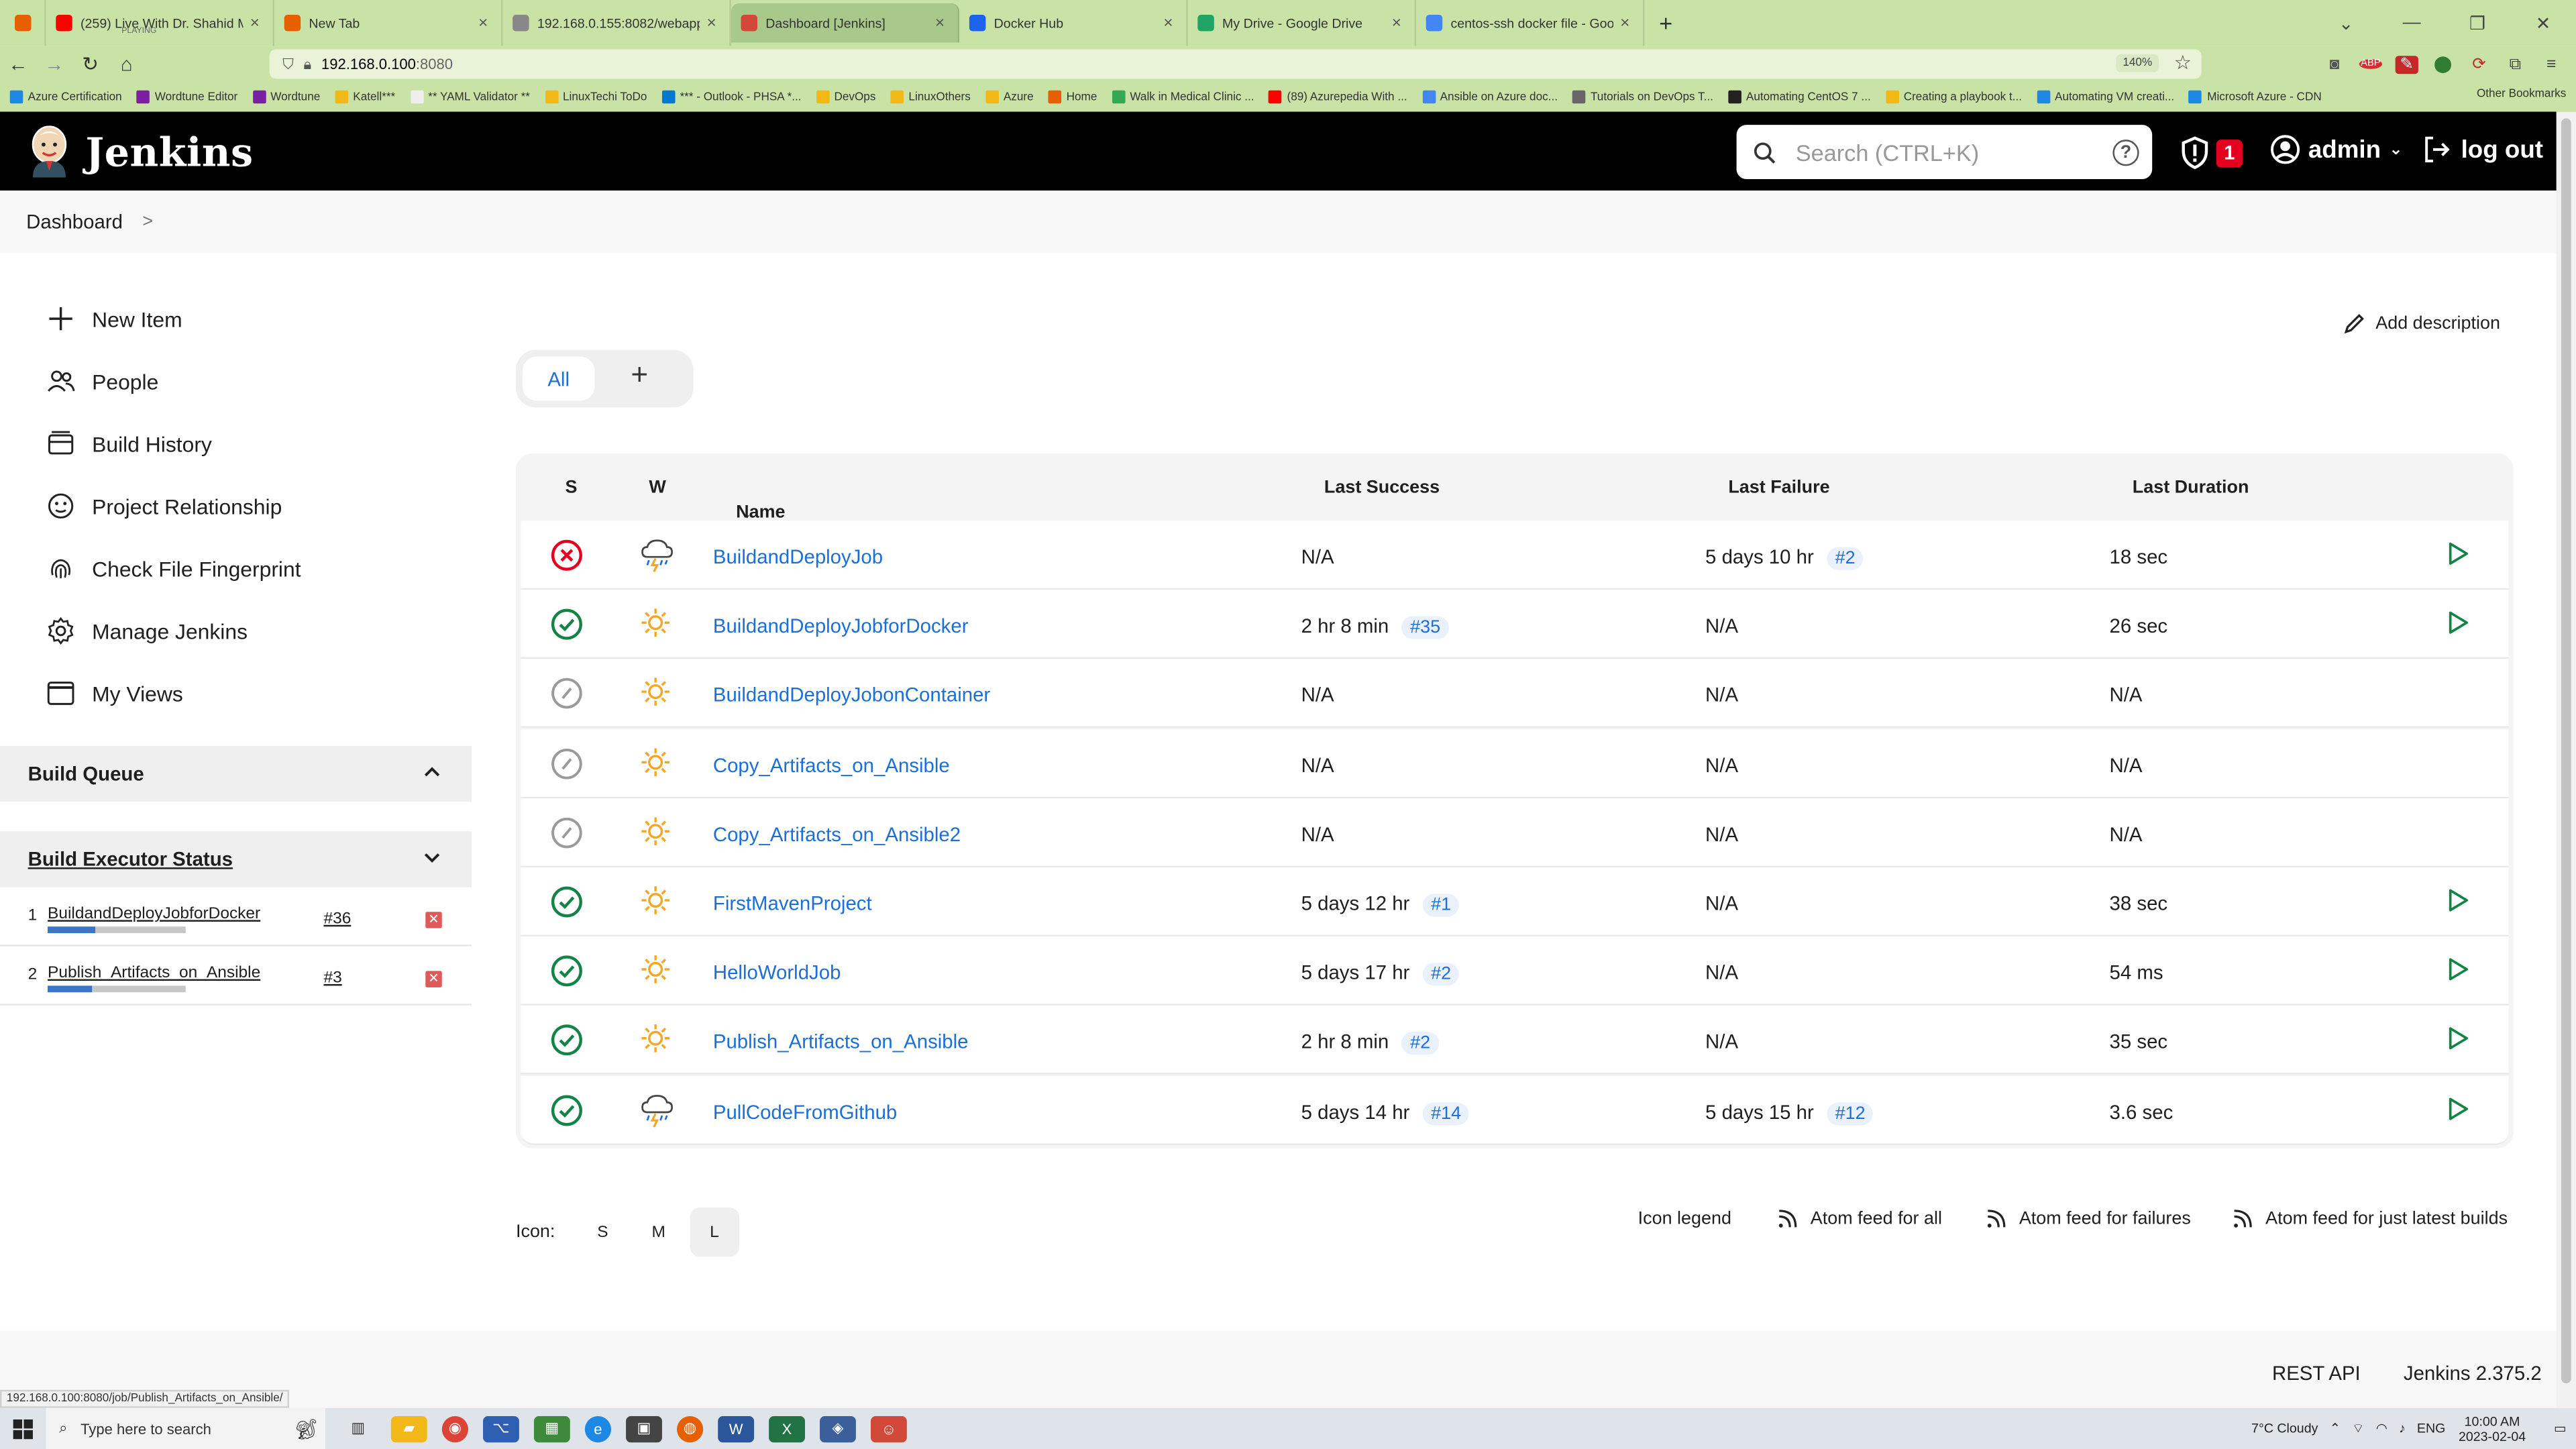 The width and height of the screenshot is (2576, 1449). Describe the element at coordinates (1530, 23) in the screenshot. I see `browser-tab-6: centos-ssh docker file - Google ×` at that location.